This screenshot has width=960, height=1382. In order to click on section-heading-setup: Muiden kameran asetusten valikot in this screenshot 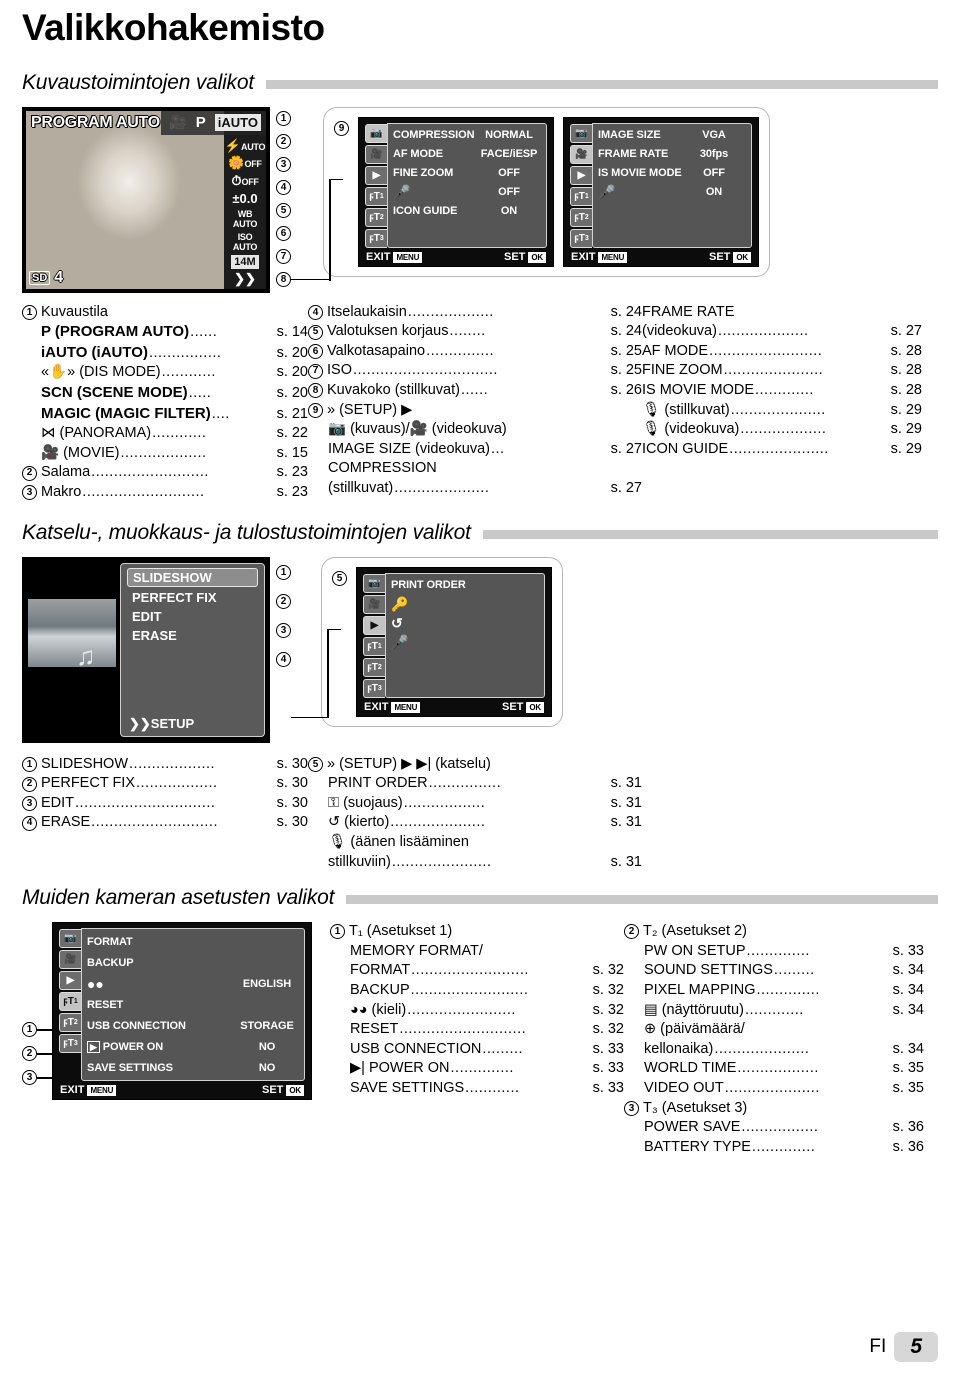, I will do `click(480, 898)`.